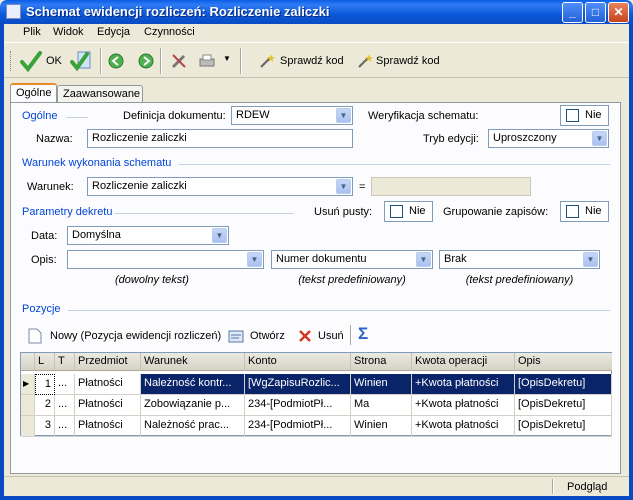  Describe the element at coordinates (381, 405) in the screenshot. I see `table-cell: Ma` at that location.